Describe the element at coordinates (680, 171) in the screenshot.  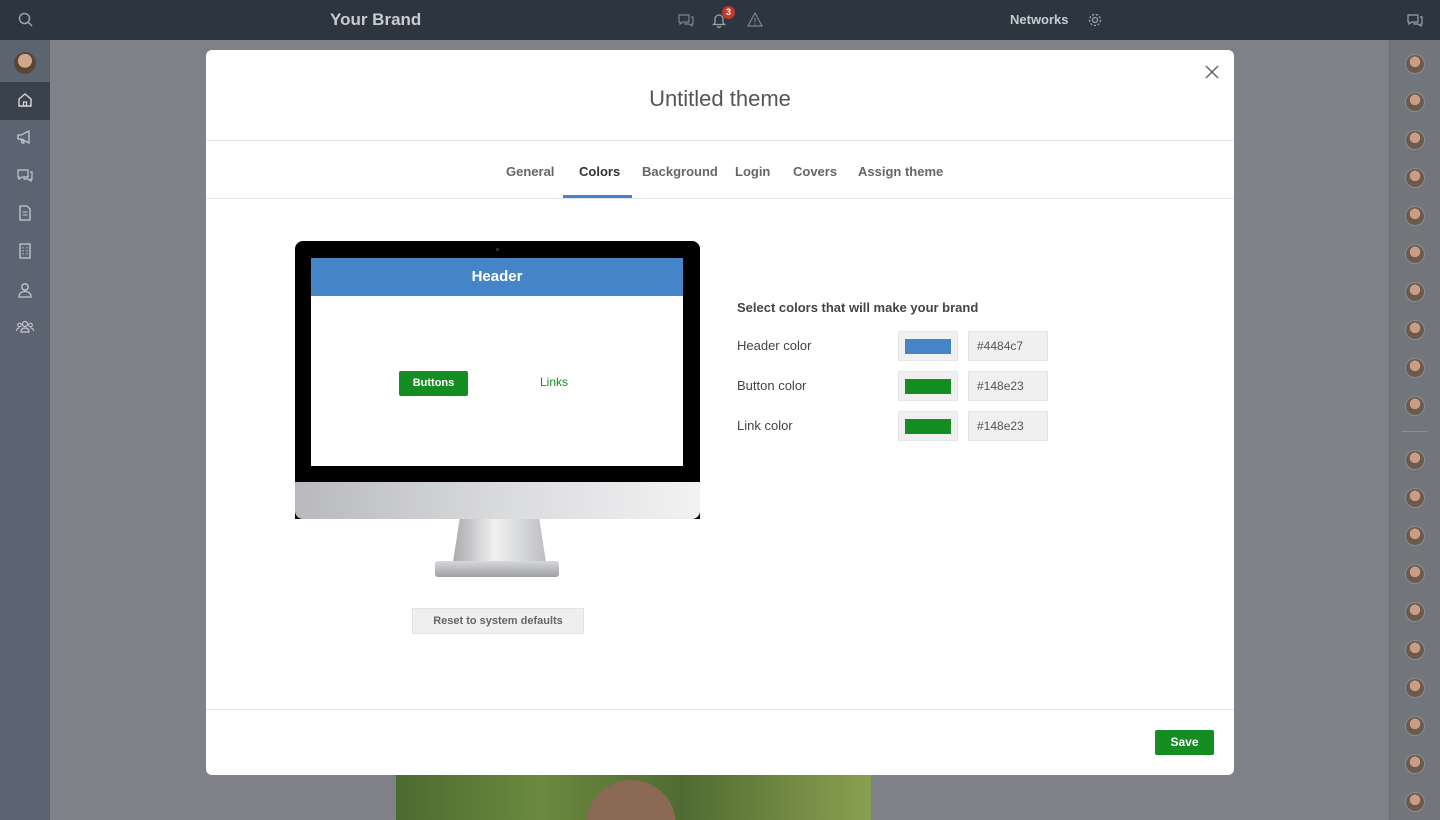
I see `tab-background: Background` at that location.